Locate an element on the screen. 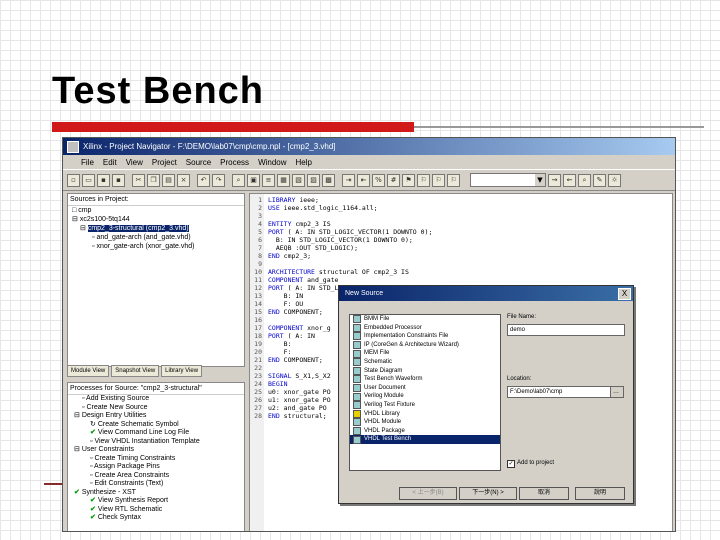 The height and width of the screenshot is (540, 720). list-item: IP (CoreGen & Architecture Wizard) is located at coordinates (425, 345).